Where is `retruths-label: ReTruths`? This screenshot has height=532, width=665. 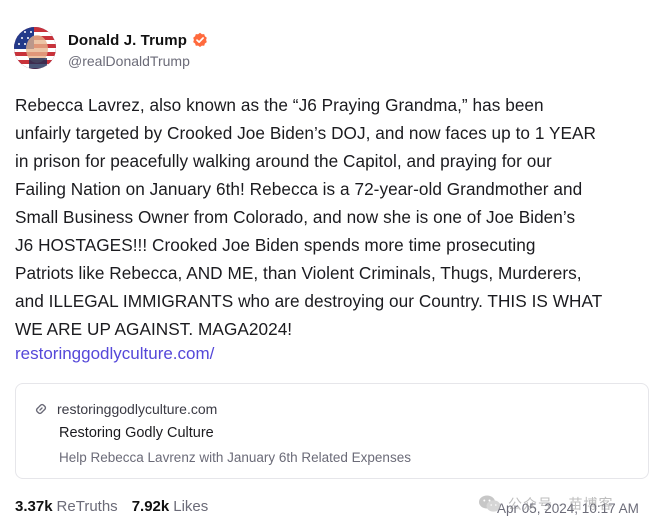
retruths-label: ReTruths is located at coordinates (87, 506).